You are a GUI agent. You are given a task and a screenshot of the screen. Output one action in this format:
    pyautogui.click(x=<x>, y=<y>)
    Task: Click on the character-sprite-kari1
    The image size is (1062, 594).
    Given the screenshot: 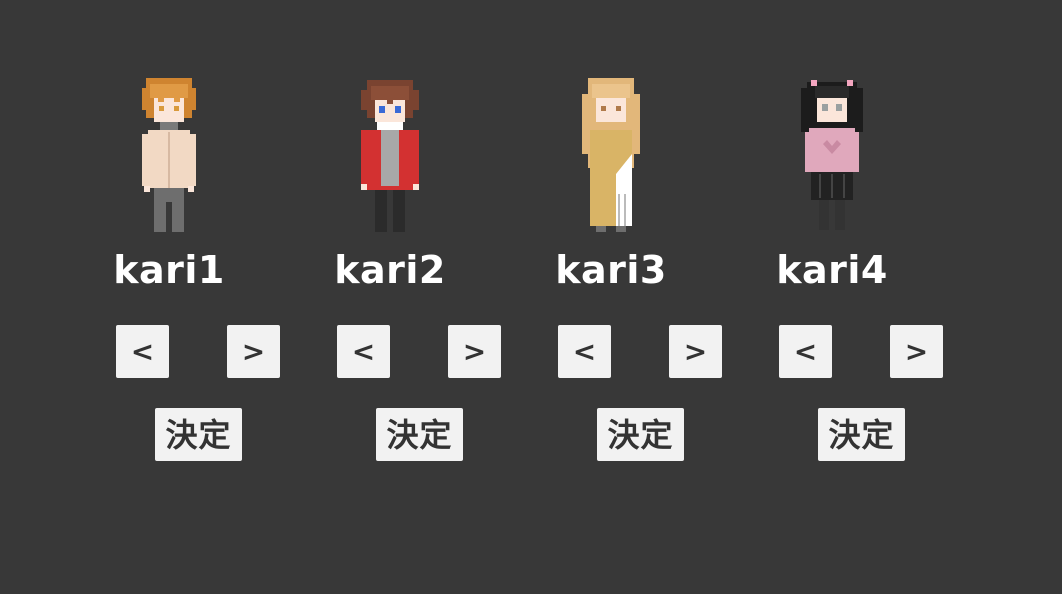 What is the action you would take?
    pyautogui.click(x=169, y=155)
    